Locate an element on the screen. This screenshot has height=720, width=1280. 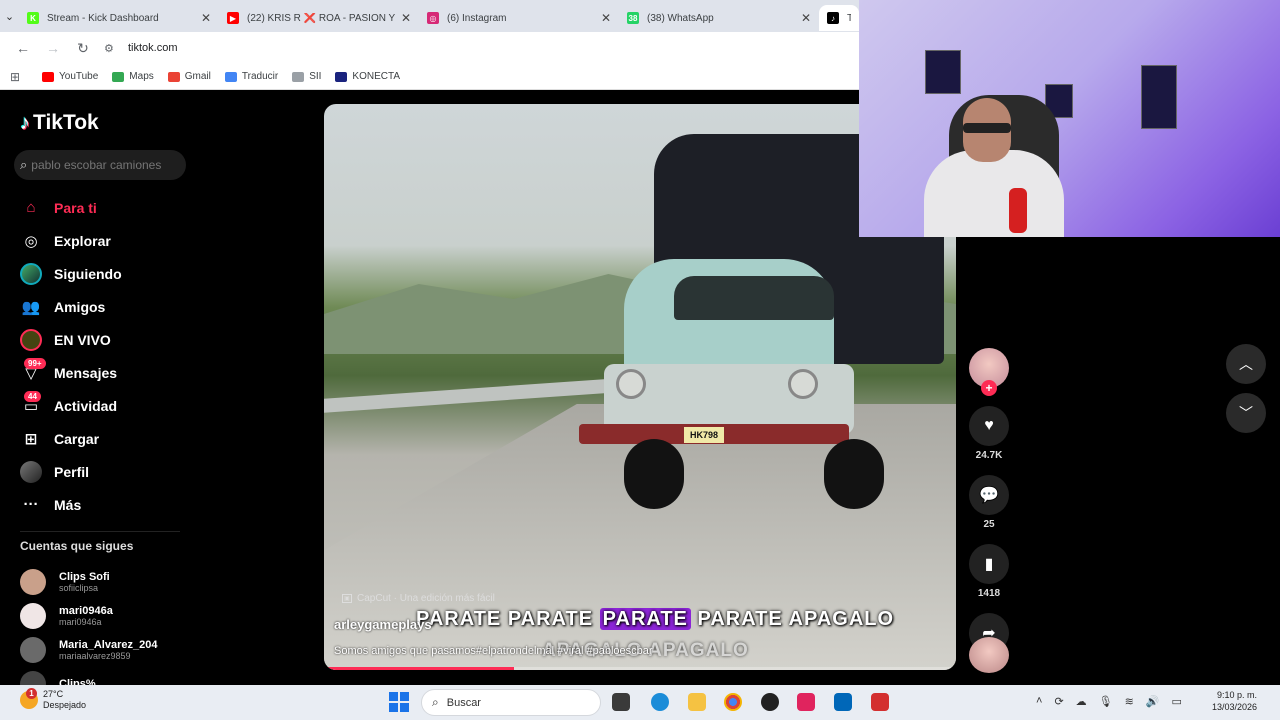
following-title: Cuentas que sigues is located at coordinates (77, 546).